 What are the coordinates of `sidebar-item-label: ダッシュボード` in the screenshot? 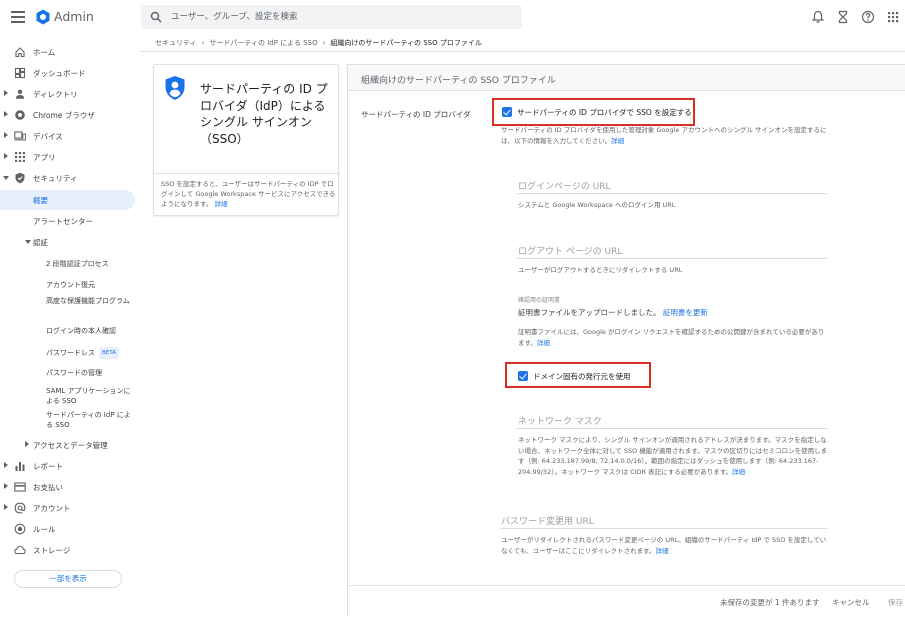 It's located at (59, 73).